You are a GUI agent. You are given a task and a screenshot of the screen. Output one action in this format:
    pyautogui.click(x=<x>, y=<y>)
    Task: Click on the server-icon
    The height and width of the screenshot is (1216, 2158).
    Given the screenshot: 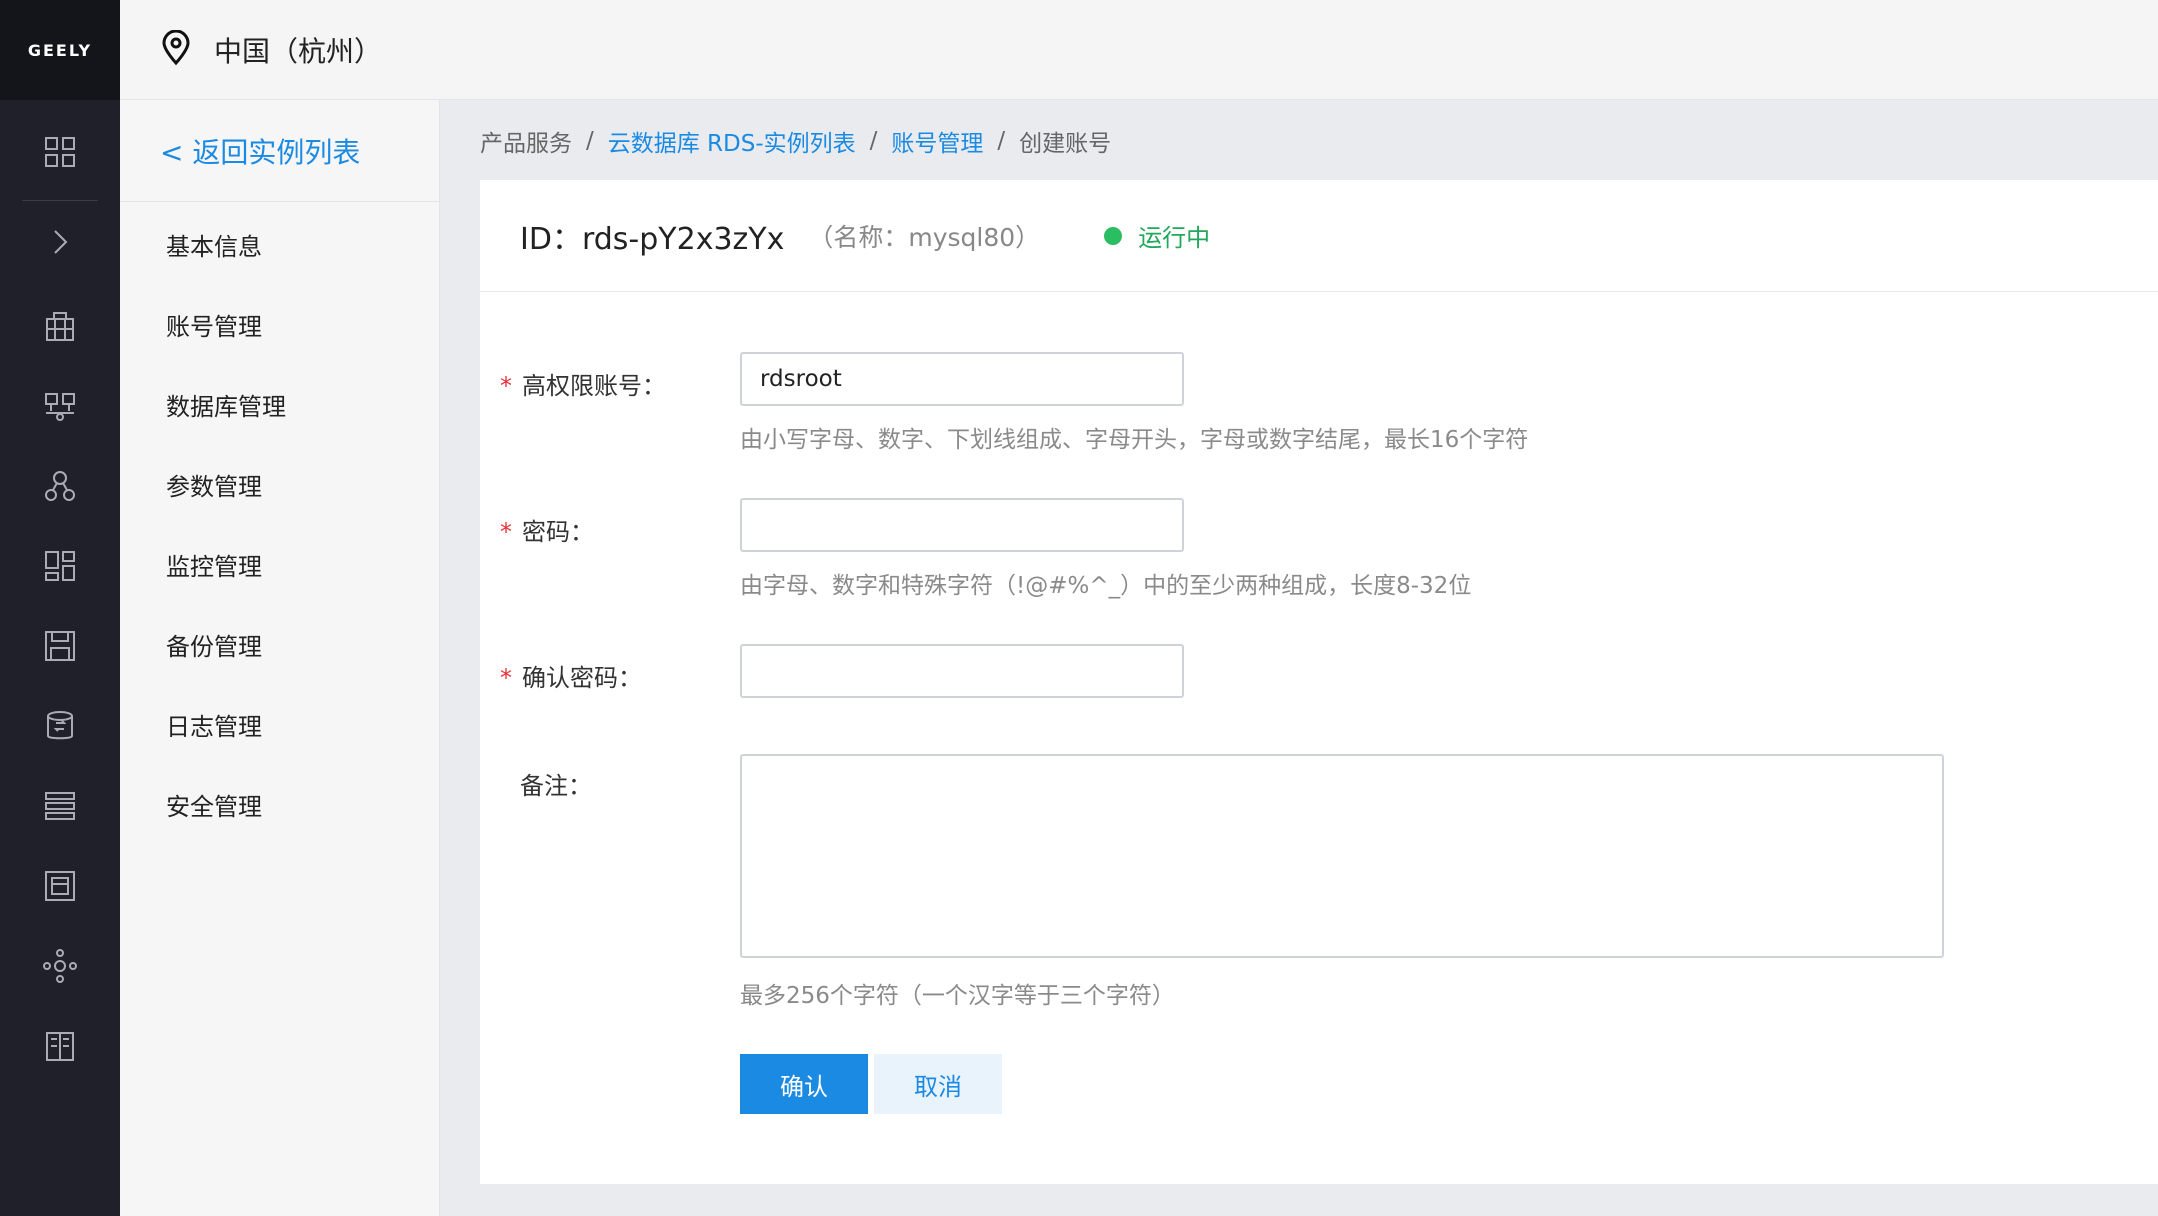 What is the action you would take?
    pyautogui.click(x=60, y=1046)
    